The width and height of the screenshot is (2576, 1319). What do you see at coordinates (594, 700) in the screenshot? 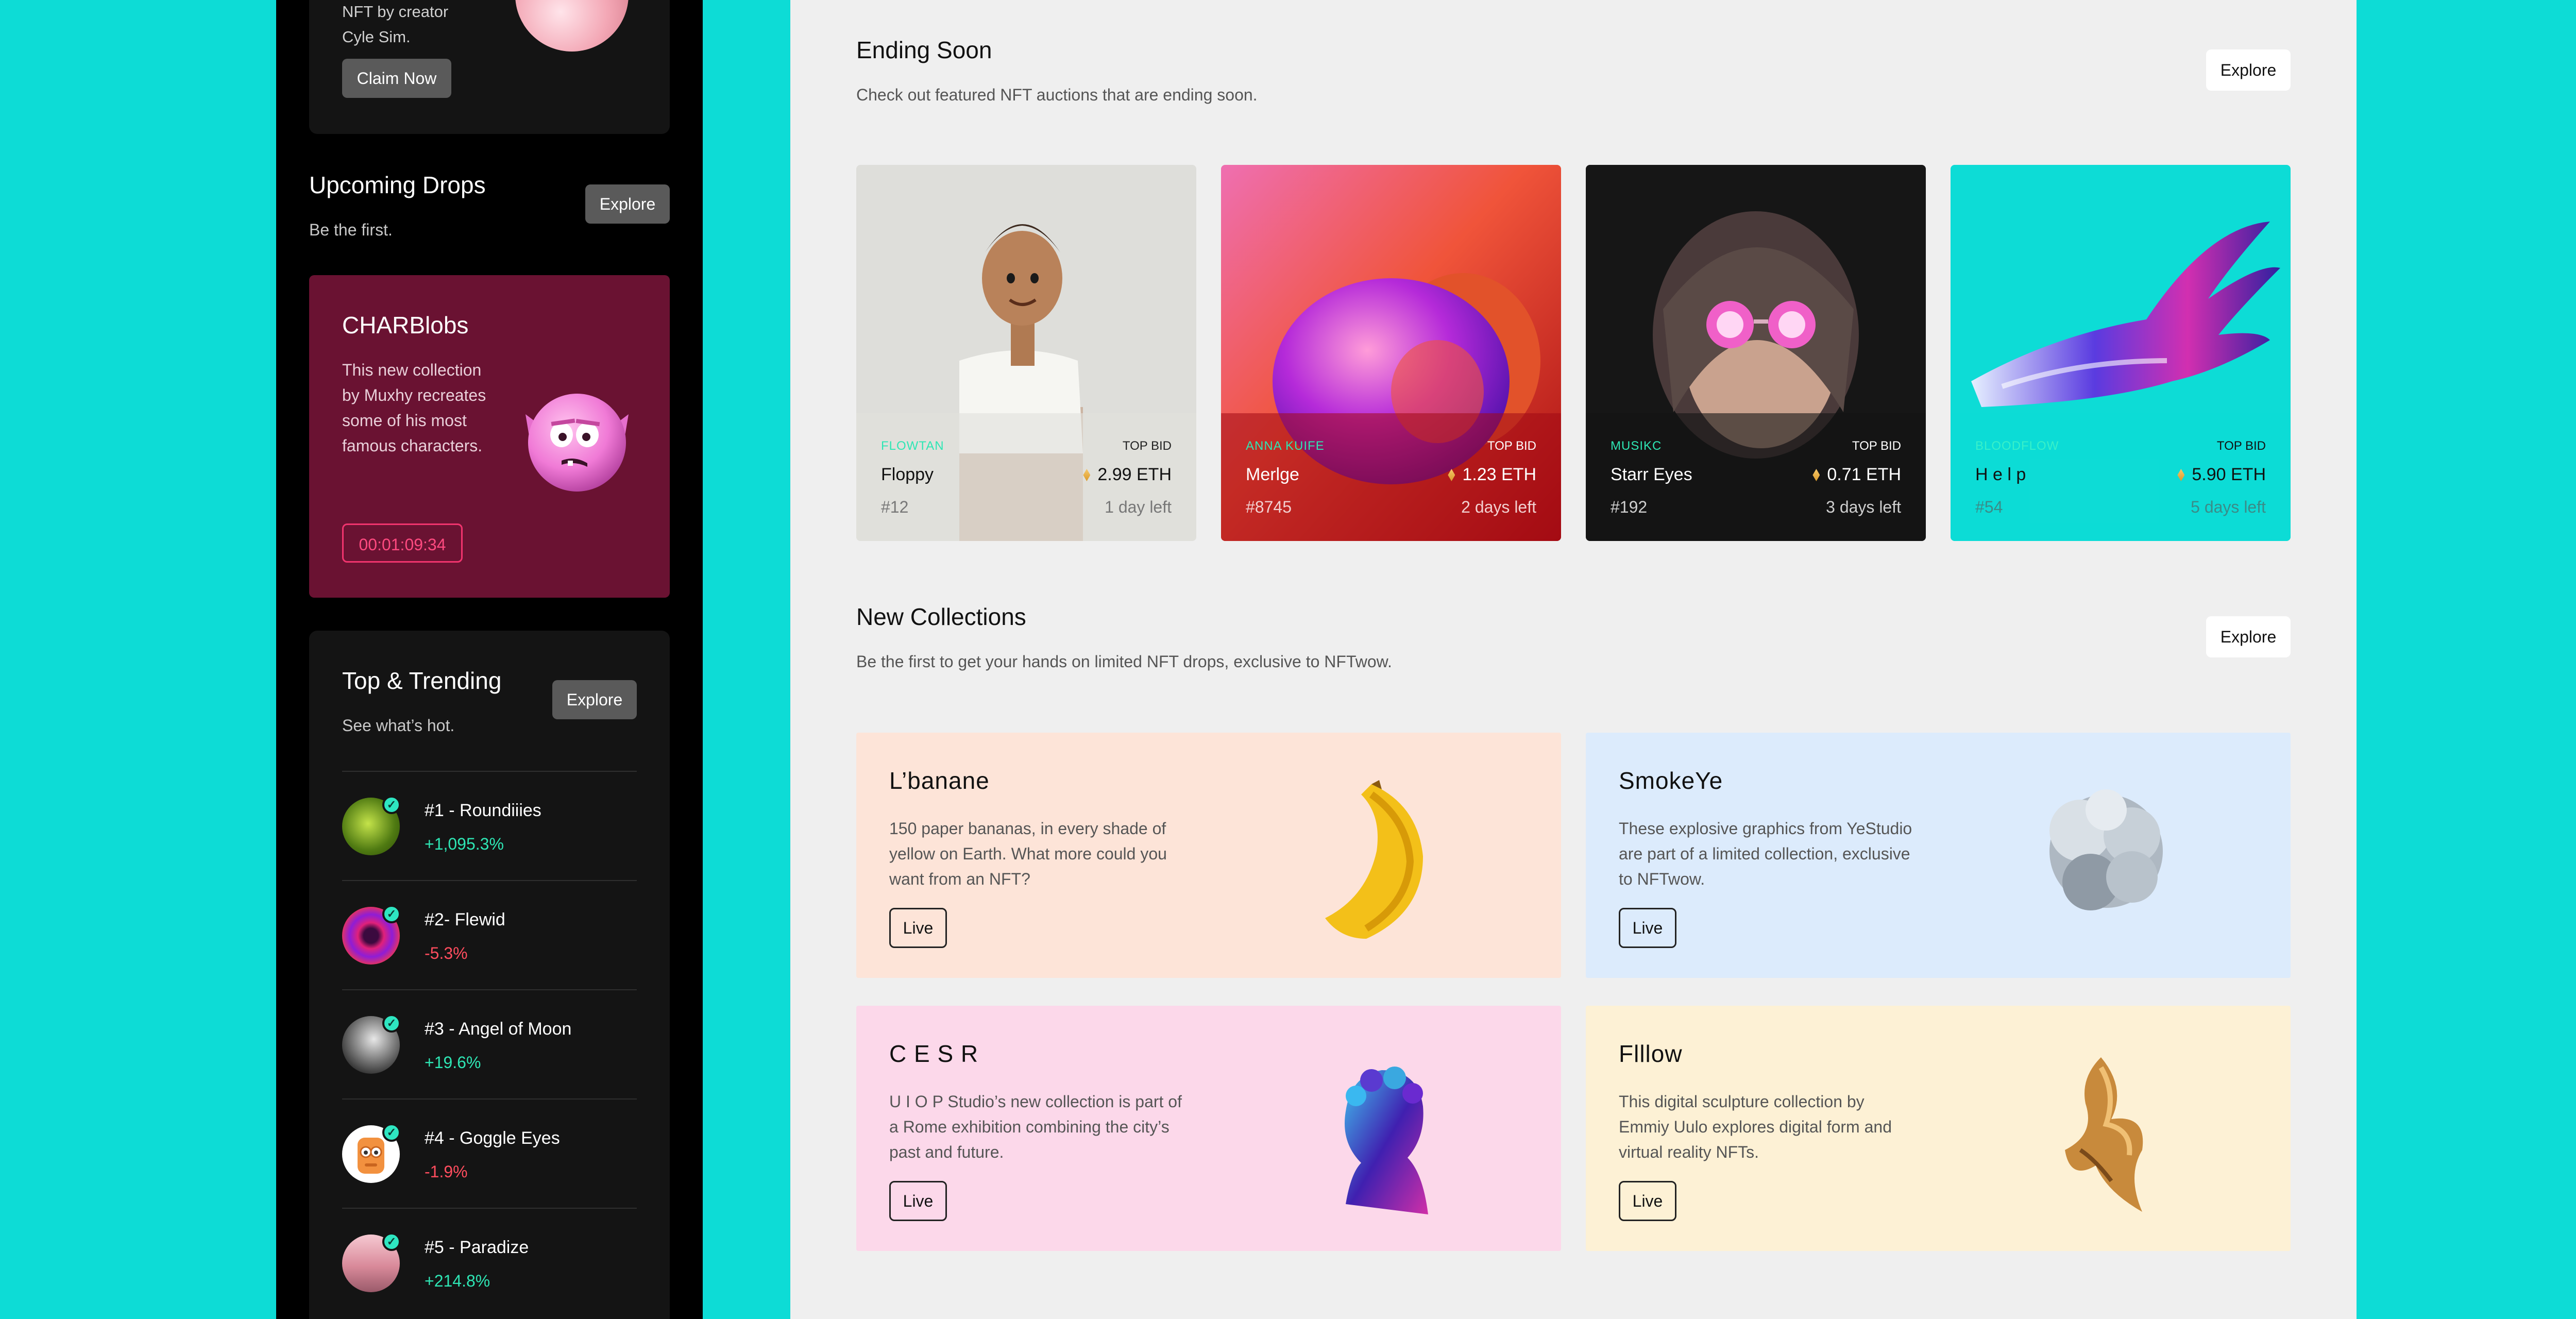
I see `trending-explore-button: Explore` at bounding box center [594, 700].